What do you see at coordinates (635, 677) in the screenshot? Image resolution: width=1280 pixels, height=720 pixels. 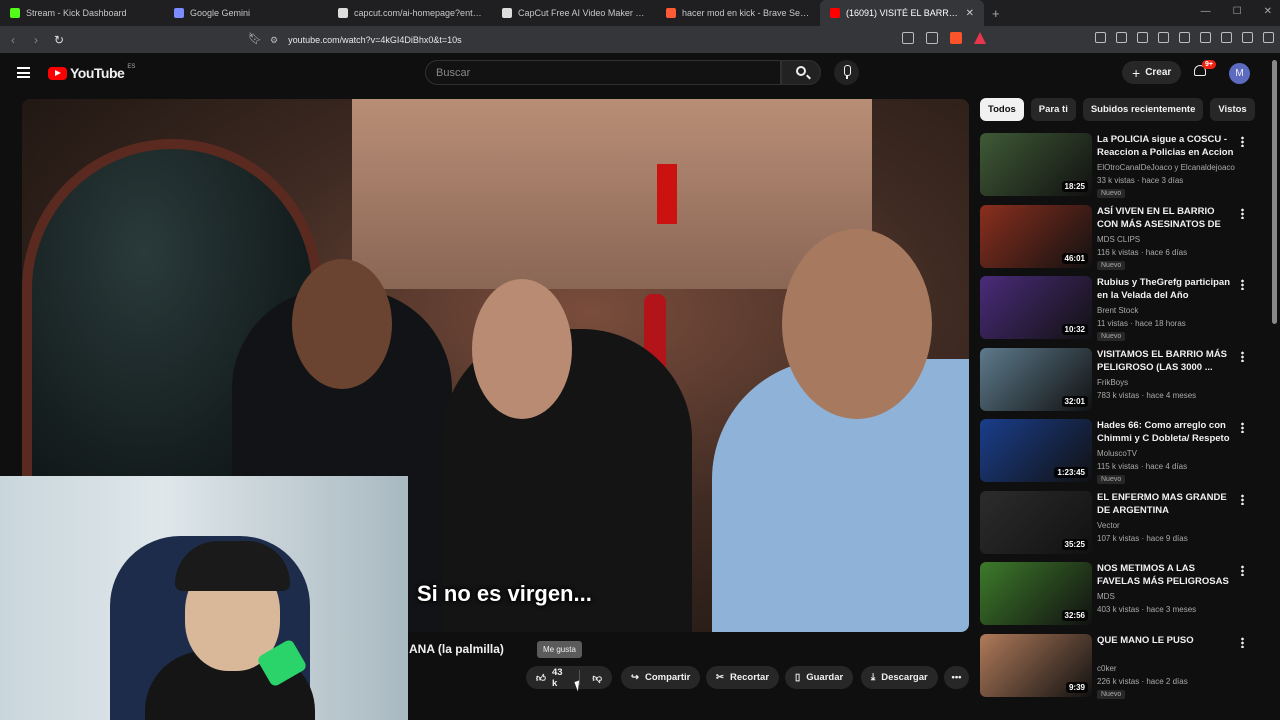 I see `share-icon: ↪` at bounding box center [635, 677].